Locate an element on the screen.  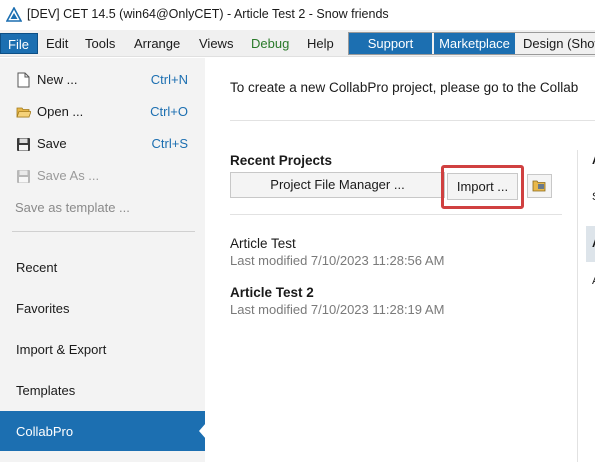
menu-views: Views is located at coordinates (216, 43).